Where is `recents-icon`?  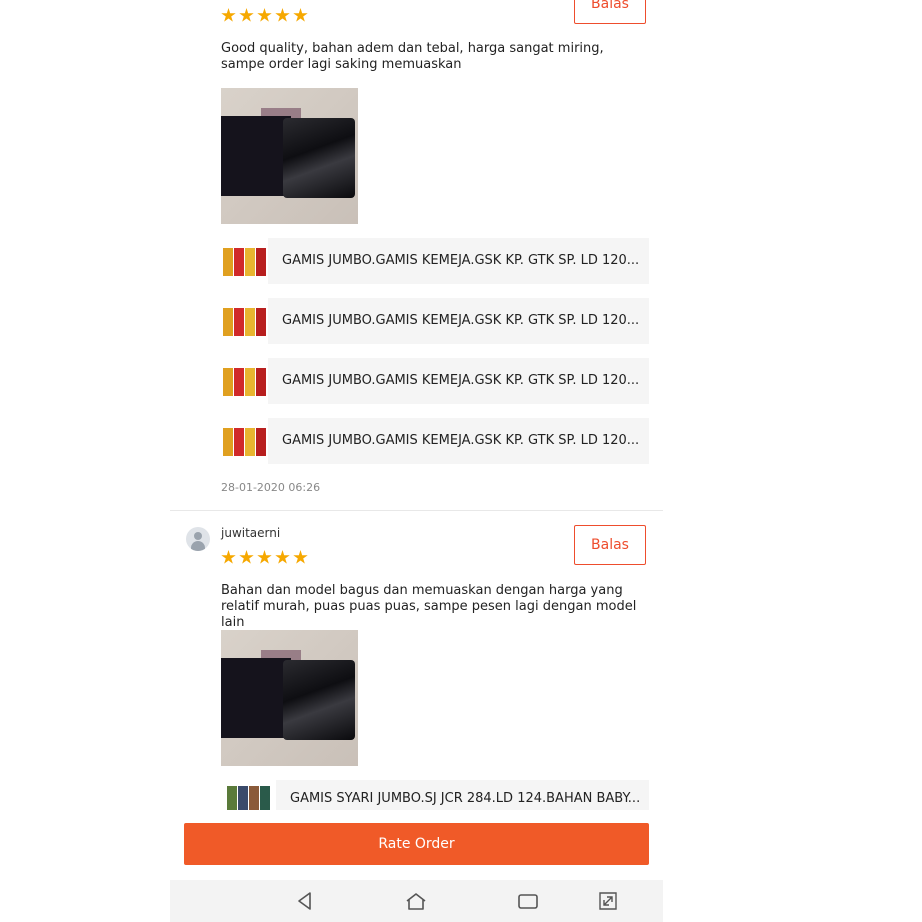
recents-icon is located at coordinates (528, 901).